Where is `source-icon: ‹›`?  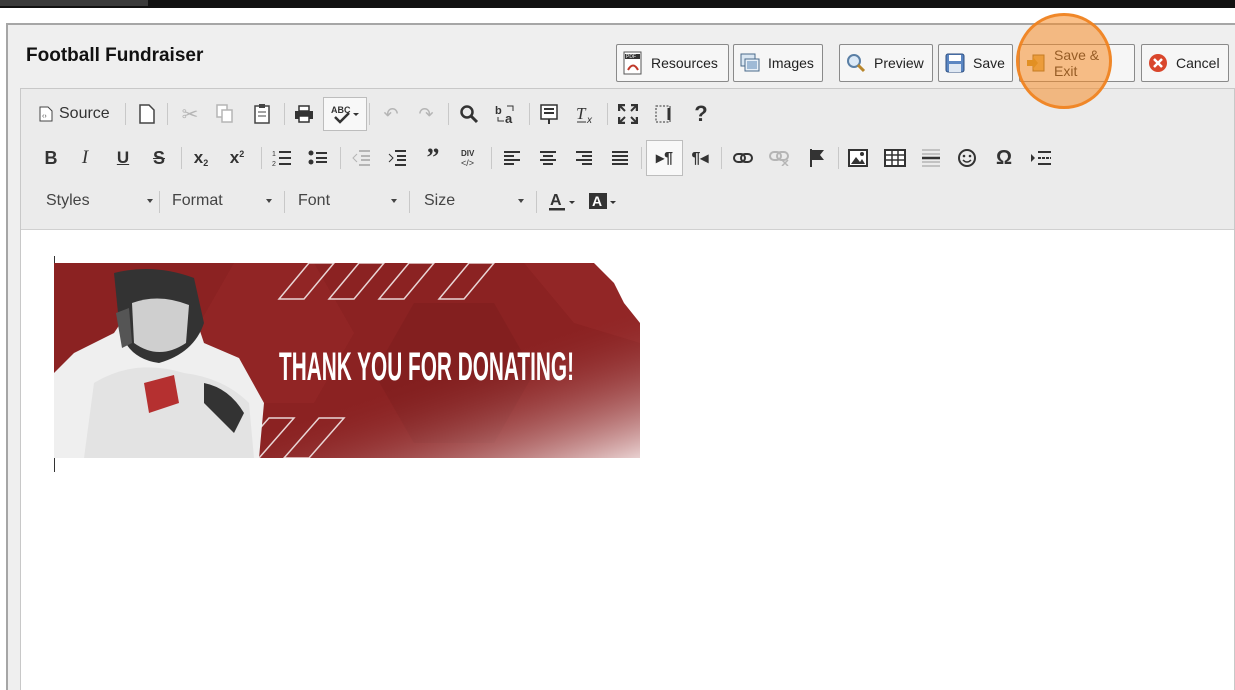 source-icon: ‹› is located at coordinates (46, 114).